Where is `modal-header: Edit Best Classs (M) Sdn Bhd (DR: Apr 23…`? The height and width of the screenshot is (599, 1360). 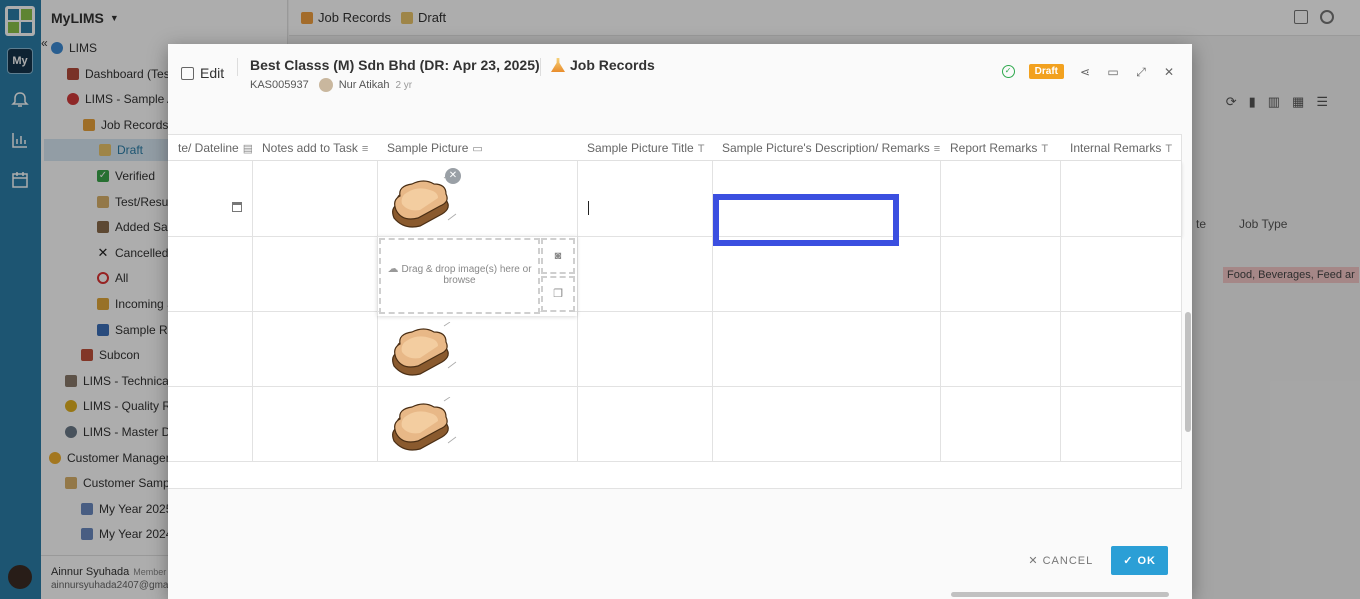
modal-header: Edit Best Classs (M) Sdn Bhd (DR: Apr 23… is located at coordinates (680, 73).